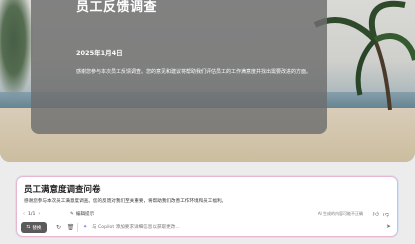 Image resolution: width=415 pixels, height=244 pixels. Describe the element at coordinates (117, 7) in the screenshot. I see `slide-title: 员工反馈调查` at that location.